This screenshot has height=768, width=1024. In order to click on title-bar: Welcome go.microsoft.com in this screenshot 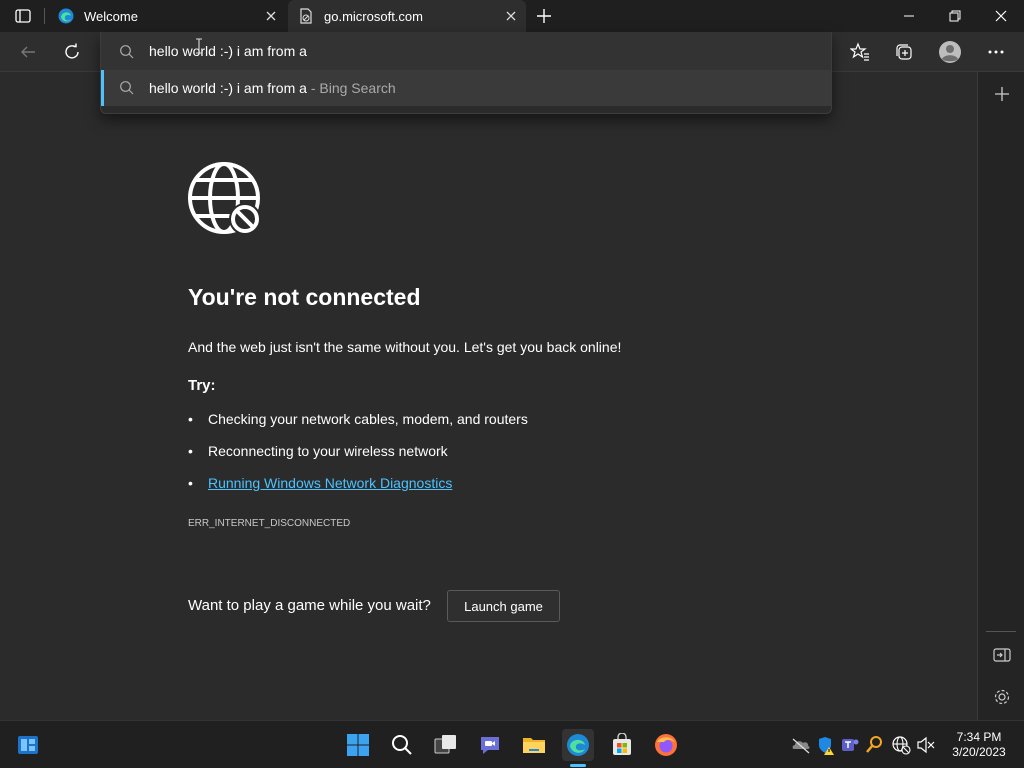, I will do `click(512, 16)`.